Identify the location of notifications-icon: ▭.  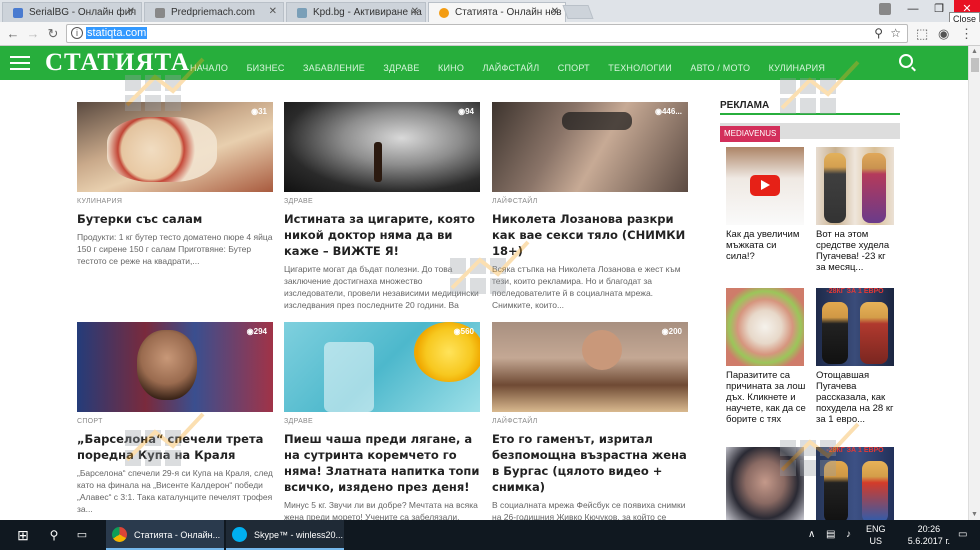
(962, 535).